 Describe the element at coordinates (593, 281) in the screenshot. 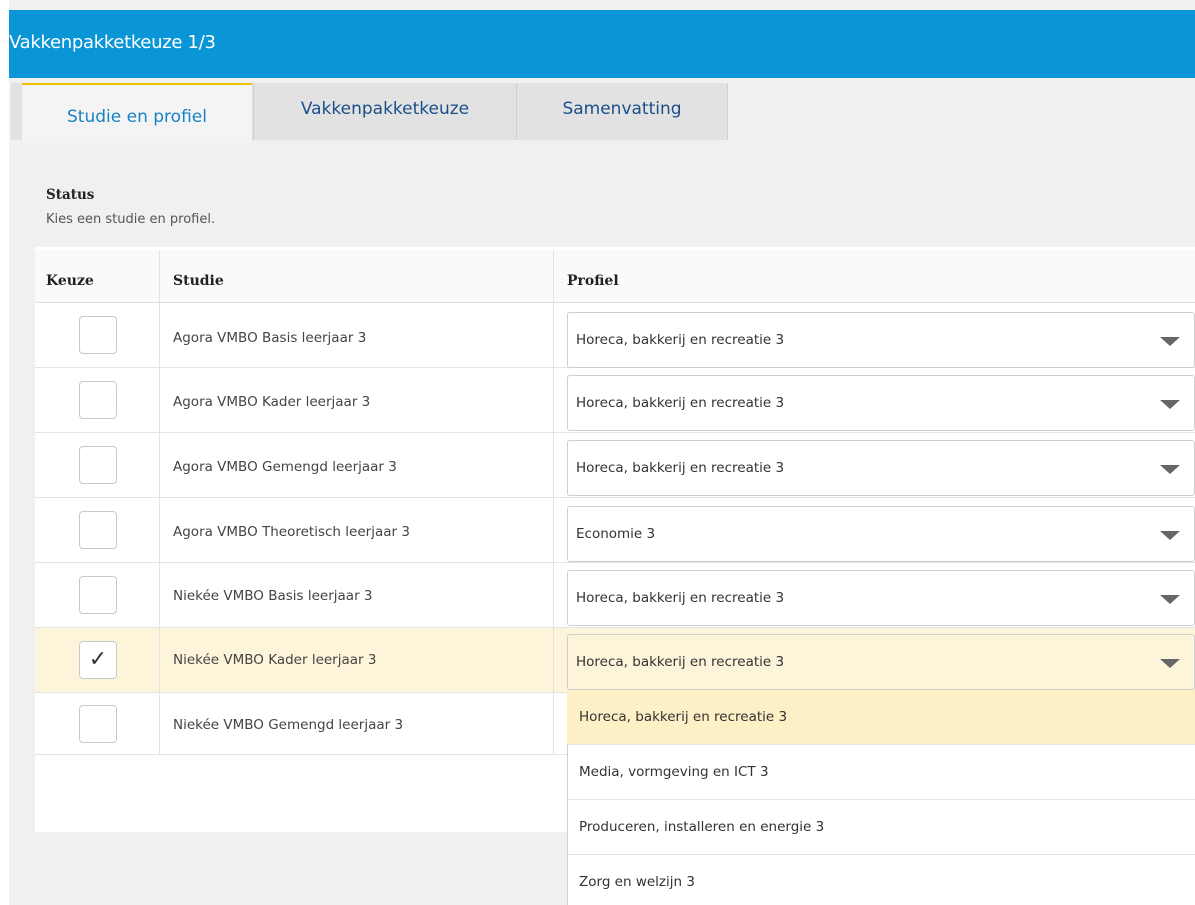

I see `header-profiel: Profiel` at that location.